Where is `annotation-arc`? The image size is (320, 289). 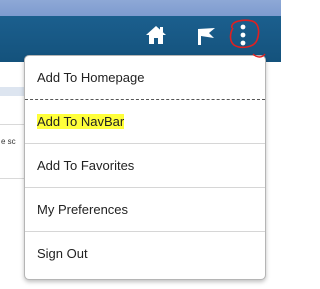 annotation-arc is located at coordinates (259, 55).